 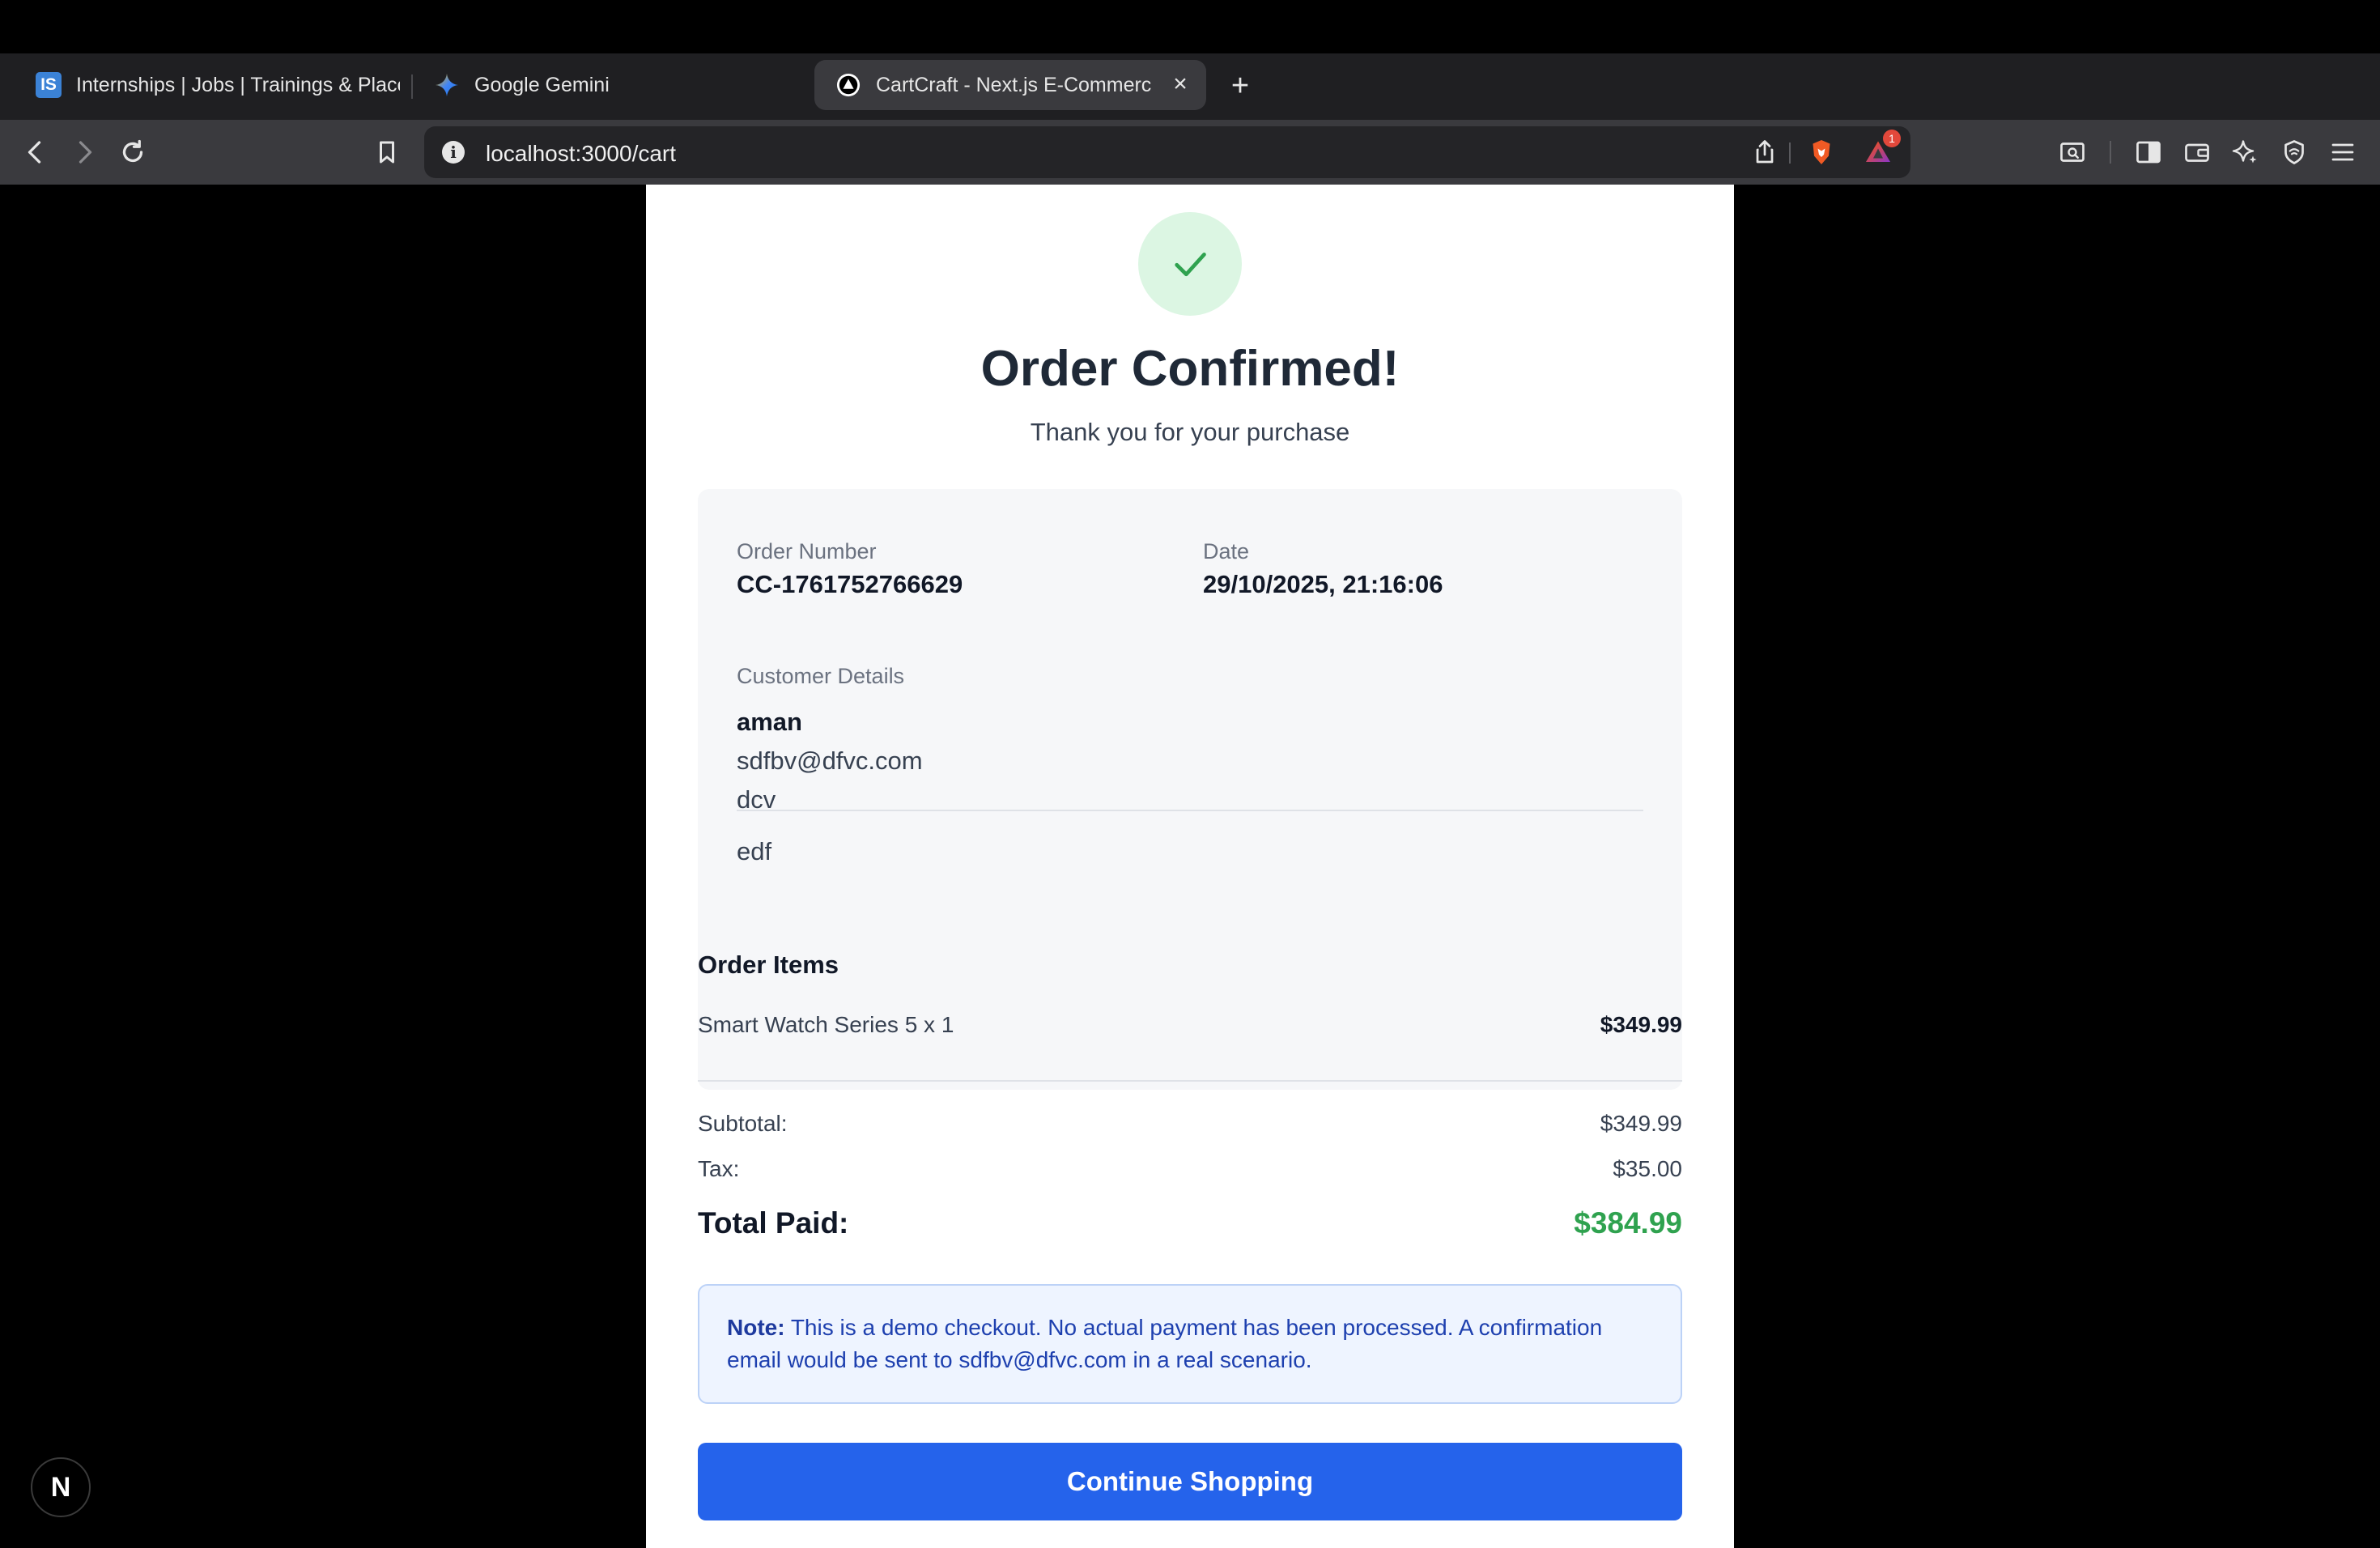 What do you see at coordinates (133, 152) in the screenshot?
I see `reload-icon` at bounding box center [133, 152].